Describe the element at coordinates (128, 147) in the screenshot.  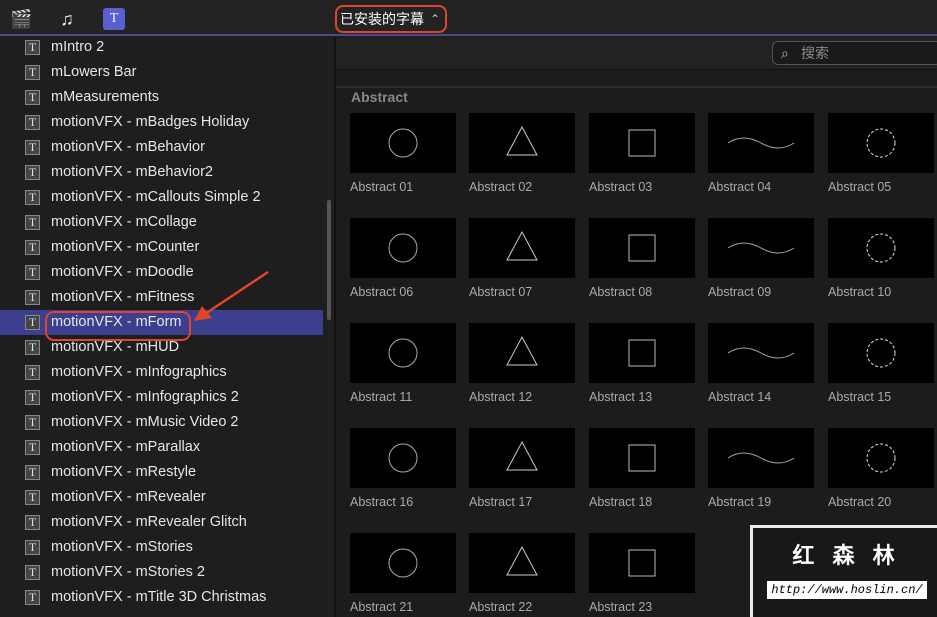
I see `sidebar-item-label: motionVFX - mBehavior` at that location.